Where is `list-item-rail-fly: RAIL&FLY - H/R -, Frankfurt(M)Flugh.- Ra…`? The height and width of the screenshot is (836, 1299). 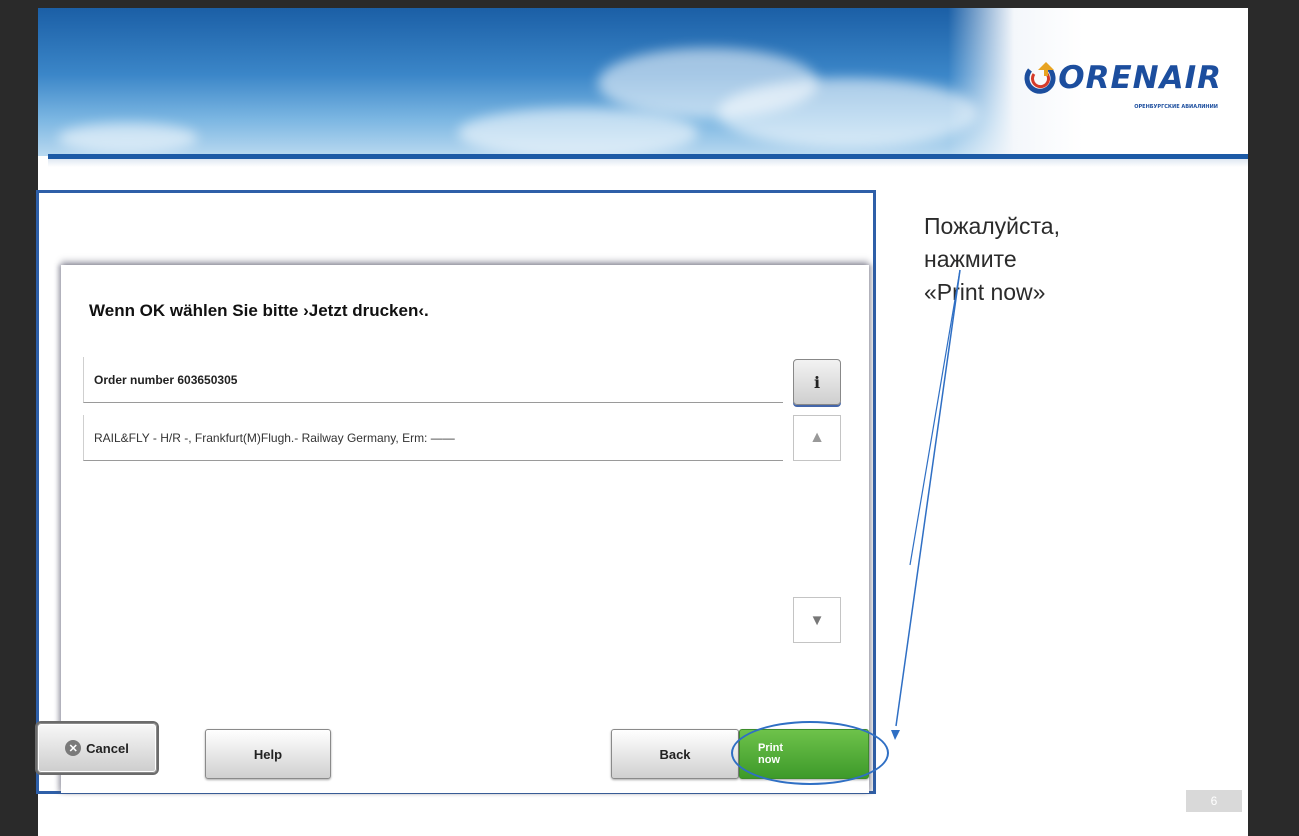 list-item-rail-fly: RAIL&FLY - H/R -, Frankfurt(M)Flugh.- Ra… is located at coordinates (433, 438).